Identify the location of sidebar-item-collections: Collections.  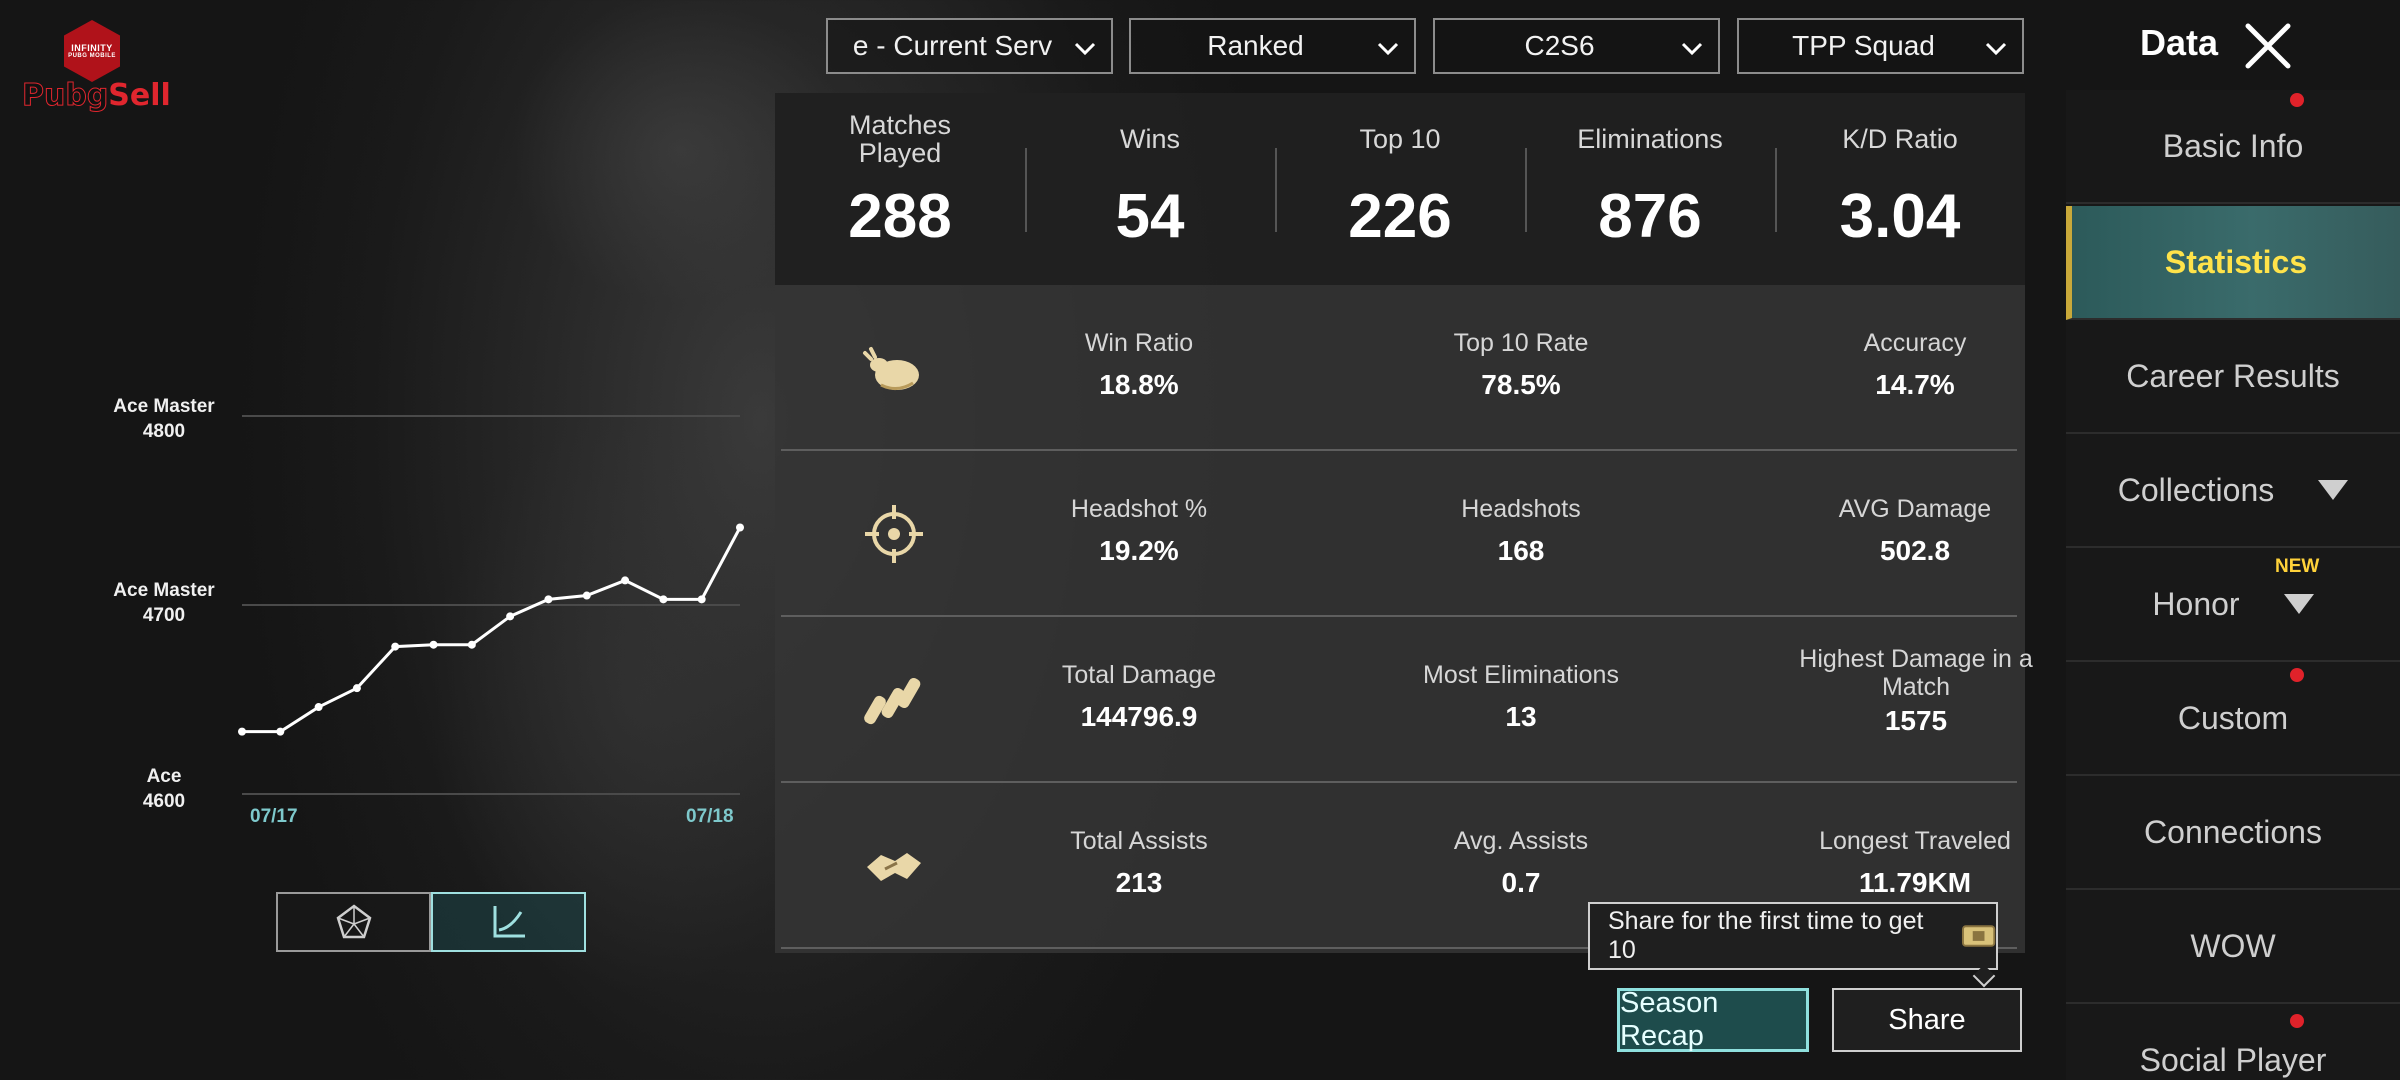
(2233, 491).